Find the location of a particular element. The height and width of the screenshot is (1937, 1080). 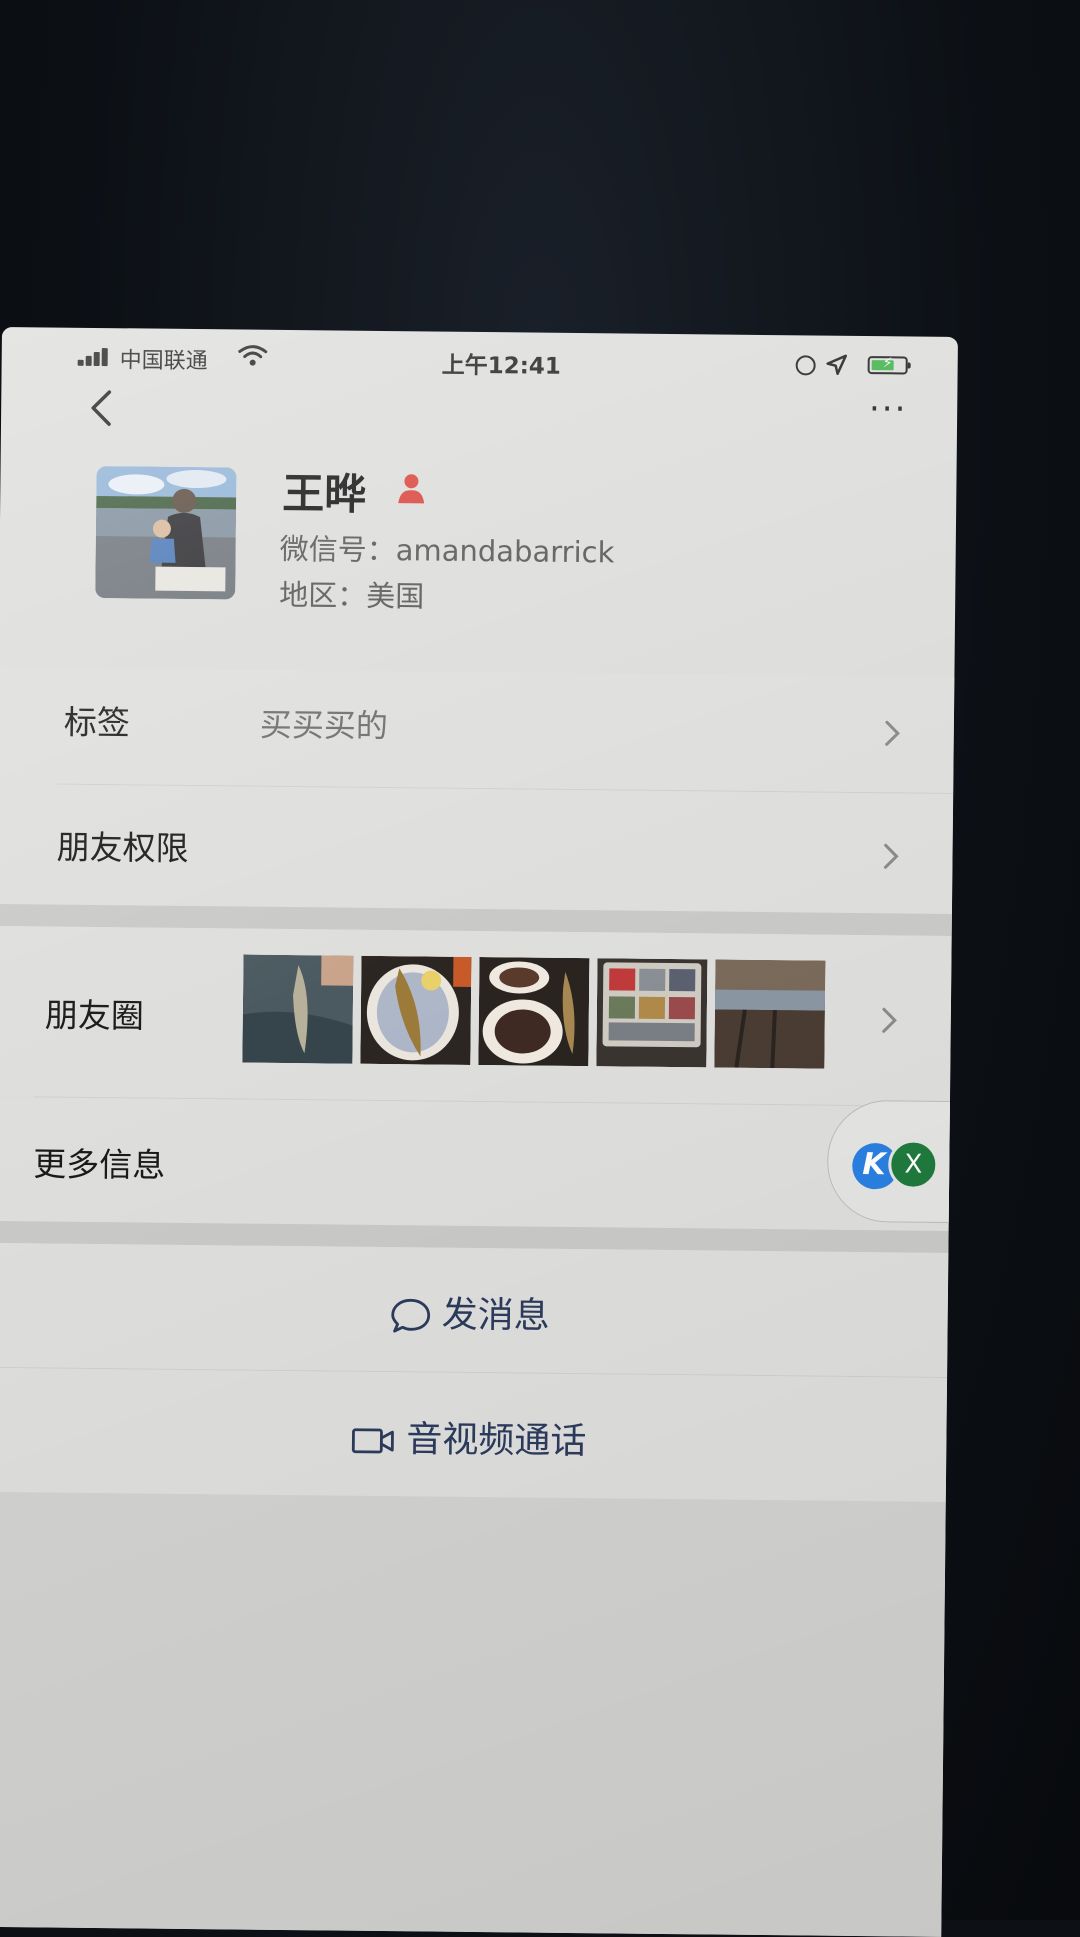

battery-icon: ⚡ is located at coordinates (887, 365).